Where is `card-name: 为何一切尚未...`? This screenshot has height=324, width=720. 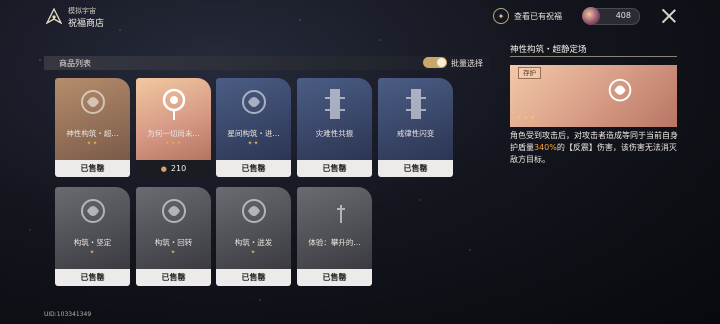
card-name: 为何一切尚未... is located at coordinates (173, 133).